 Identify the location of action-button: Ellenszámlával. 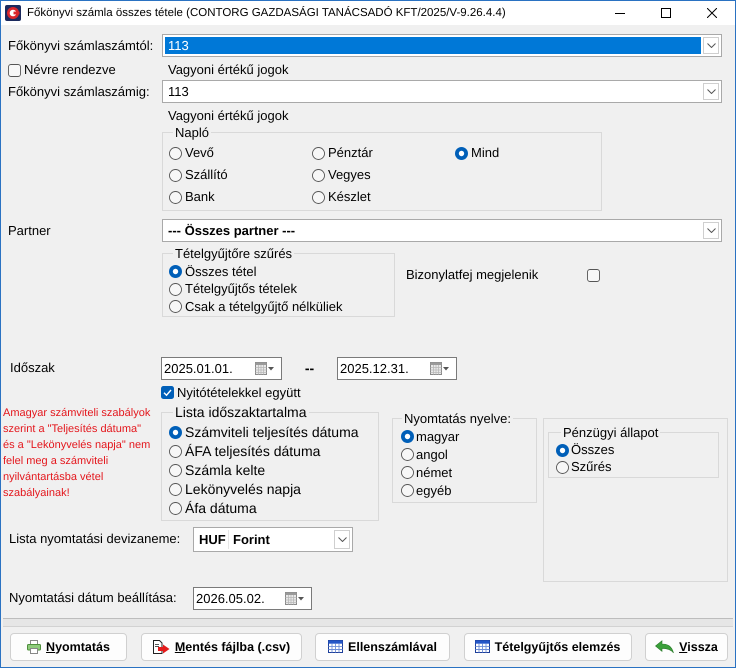
(382, 646).